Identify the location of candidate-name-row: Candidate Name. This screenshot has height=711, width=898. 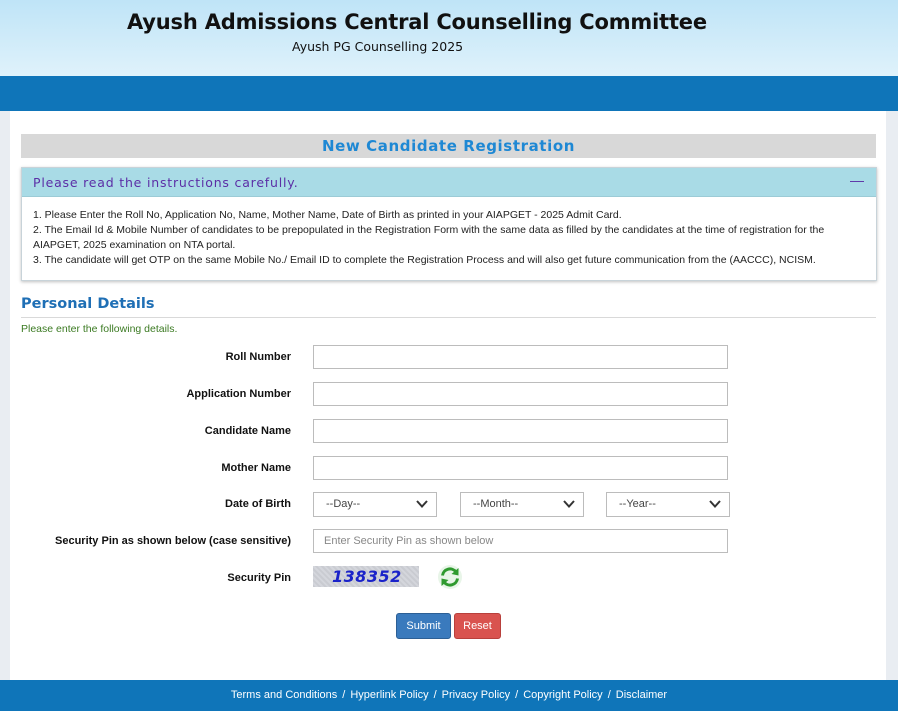
(448, 432).